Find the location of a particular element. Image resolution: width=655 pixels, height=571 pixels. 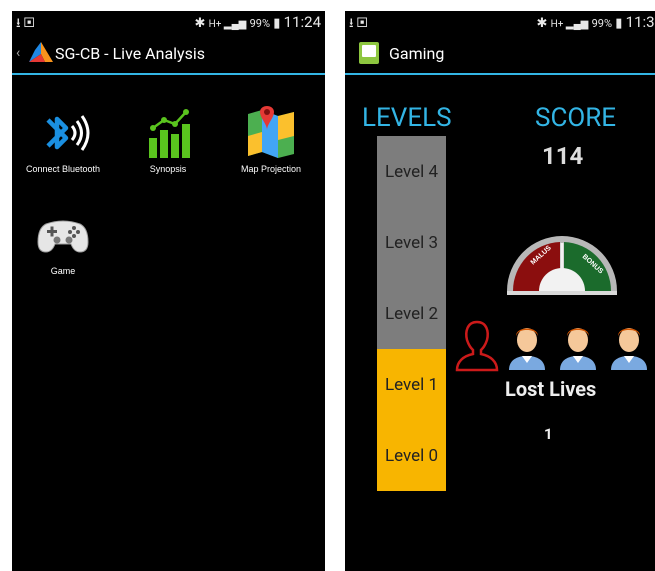

levels-header: LEVELS is located at coordinates (407, 118).